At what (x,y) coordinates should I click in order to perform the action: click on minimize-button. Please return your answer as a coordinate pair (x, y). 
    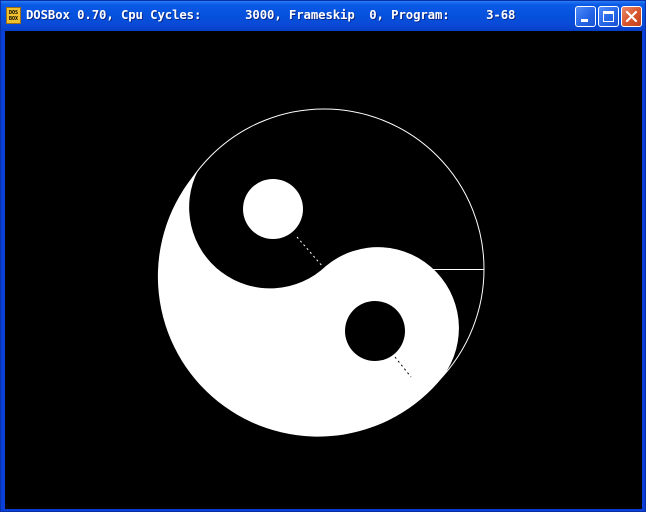
    Looking at the image, I should click on (585, 16).